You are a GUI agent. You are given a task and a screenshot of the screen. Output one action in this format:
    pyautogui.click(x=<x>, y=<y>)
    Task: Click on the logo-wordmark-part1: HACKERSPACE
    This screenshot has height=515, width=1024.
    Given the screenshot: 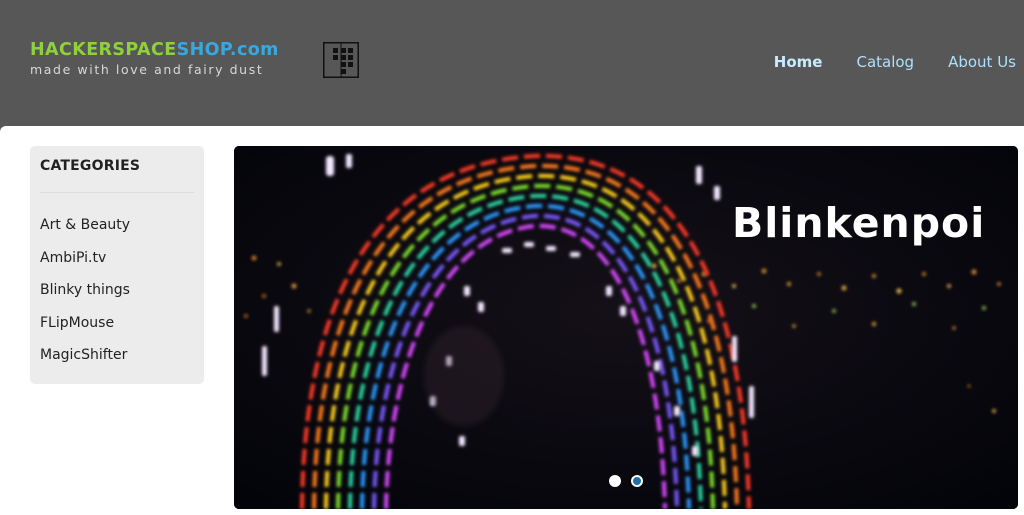 What is the action you would take?
    pyautogui.click(x=103, y=50)
    